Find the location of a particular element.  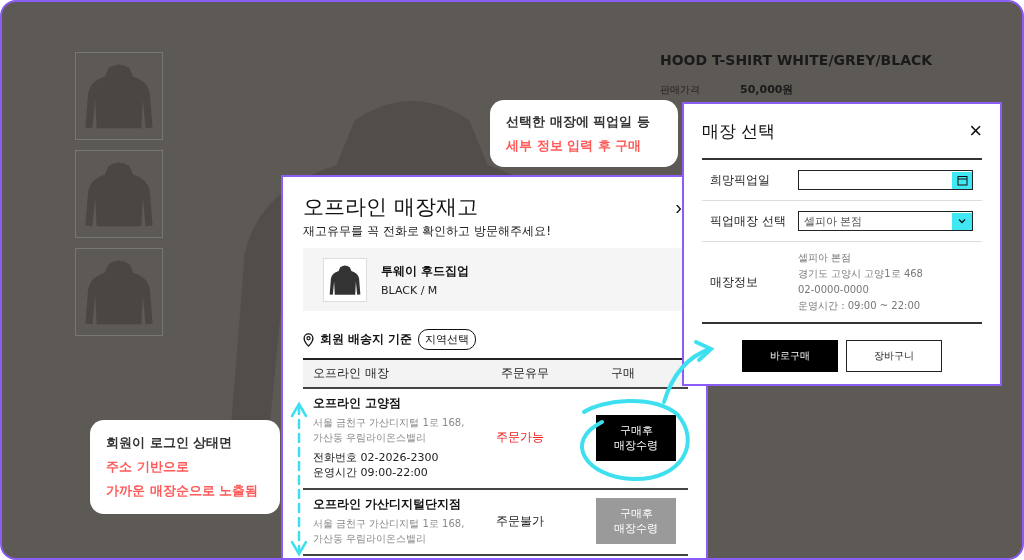

store-info-text: 셀피아 본점 is located at coordinates (825, 258).